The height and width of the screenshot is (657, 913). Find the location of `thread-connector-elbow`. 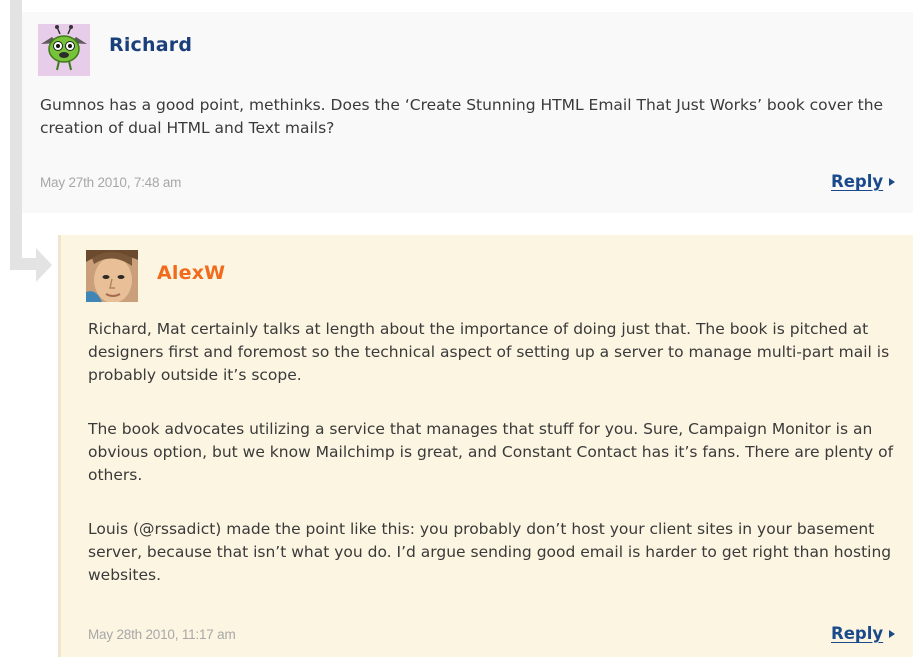

thread-connector-elbow is located at coordinates (23, 264).